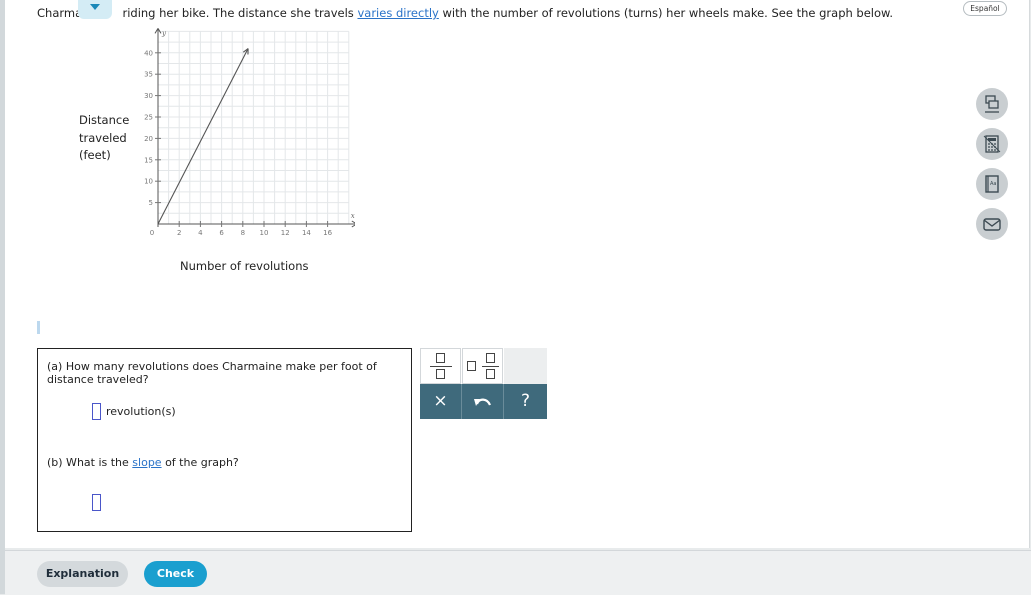 The image size is (1031, 595). I want to click on x-axis-label: Number of revolutions, so click(244, 266).